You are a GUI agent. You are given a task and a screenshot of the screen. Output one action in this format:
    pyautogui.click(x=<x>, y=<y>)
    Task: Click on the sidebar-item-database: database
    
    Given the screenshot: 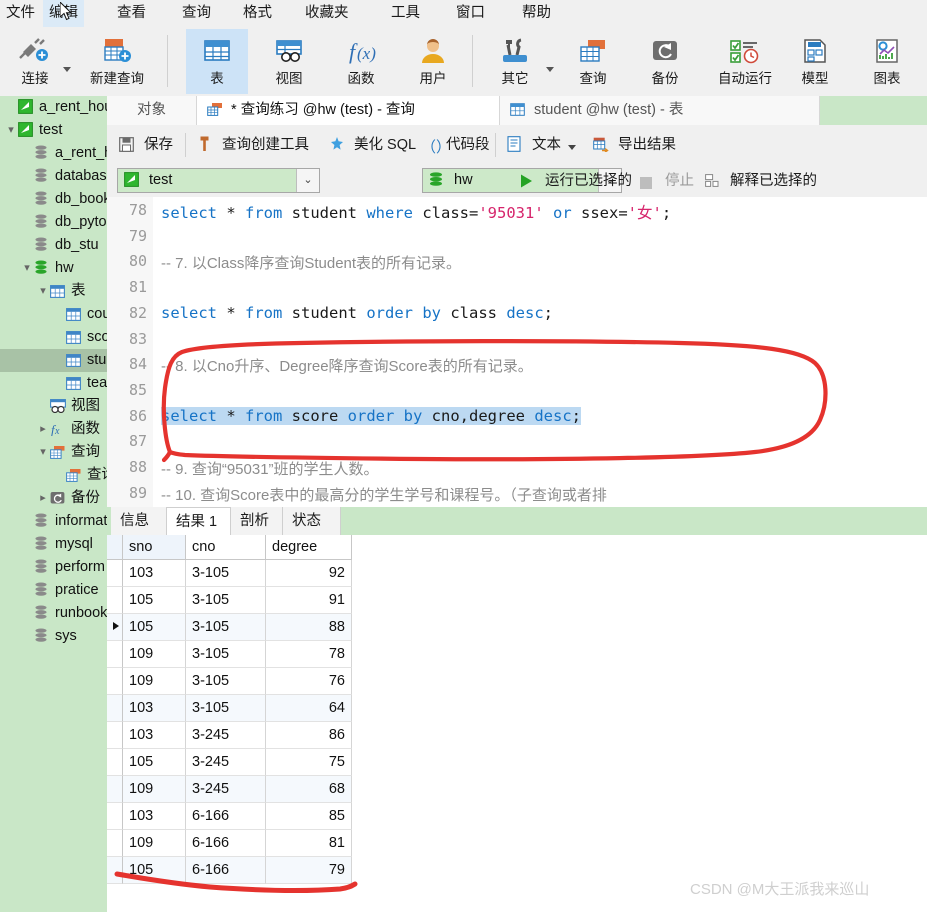 What is the action you would take?
    pyautogui.click(x=53, y=176)
    